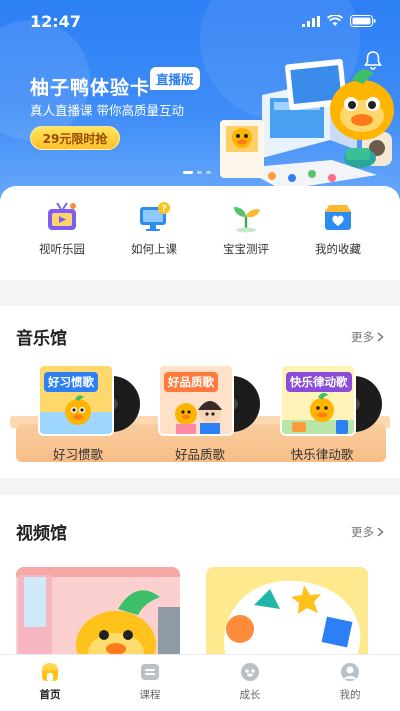 The image size is (400, 711). I want to click on album-cover: 好品质歌, so click(196, 400).